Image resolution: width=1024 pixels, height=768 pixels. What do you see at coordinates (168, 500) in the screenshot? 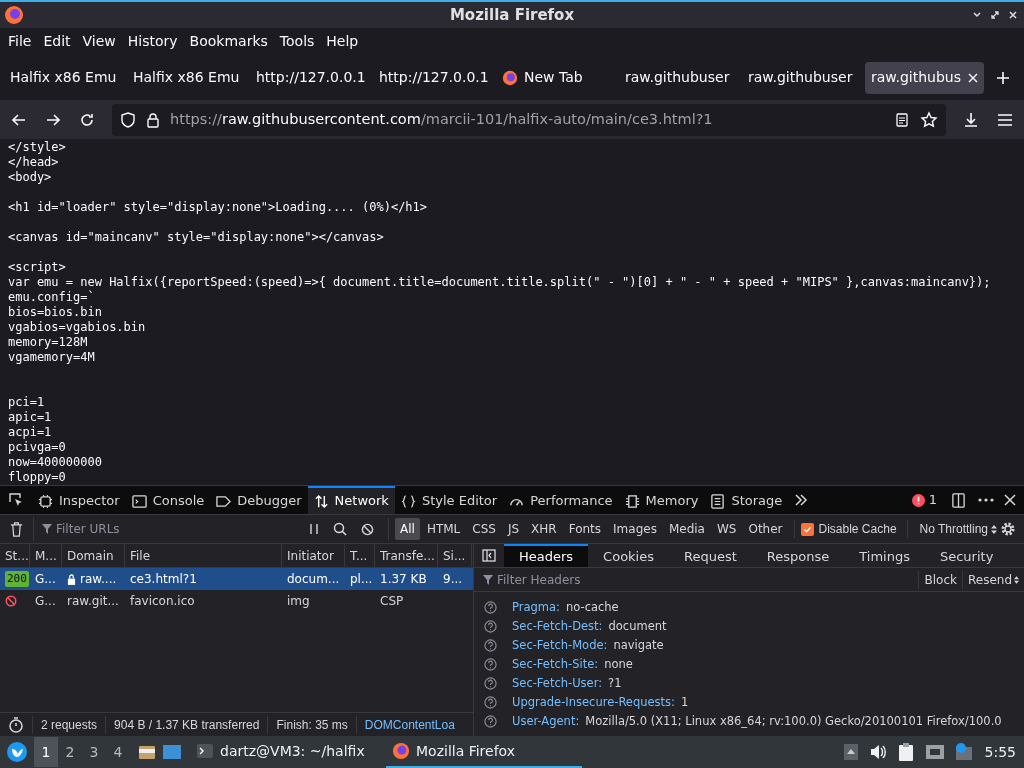
I see `devtools-tab: Console` at bounding box center [168, 500].